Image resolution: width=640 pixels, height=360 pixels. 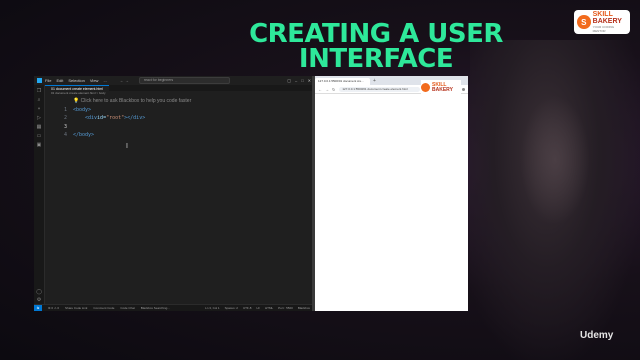 What do you see at coordinates (65, 126) in the screenshot?
I see `line-number: 3` at bounding box center [65, 126].